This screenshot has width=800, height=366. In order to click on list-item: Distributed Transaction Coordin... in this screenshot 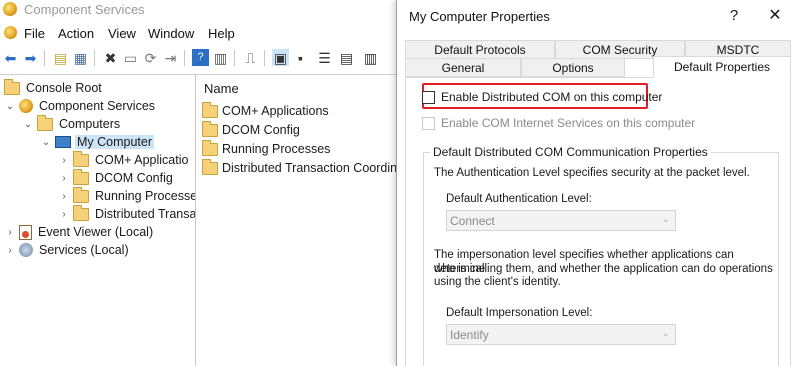, I will do `click(303, 167)`.